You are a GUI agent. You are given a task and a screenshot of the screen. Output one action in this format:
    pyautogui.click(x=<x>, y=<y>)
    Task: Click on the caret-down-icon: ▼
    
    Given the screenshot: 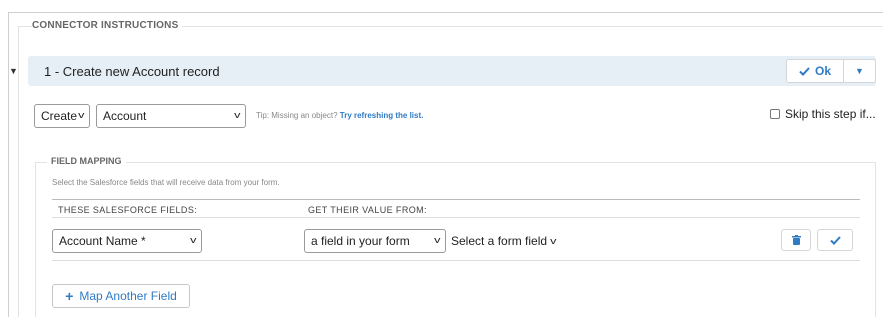 What is the action you would take?
    pyautogui.click(x=859, y=71)
    